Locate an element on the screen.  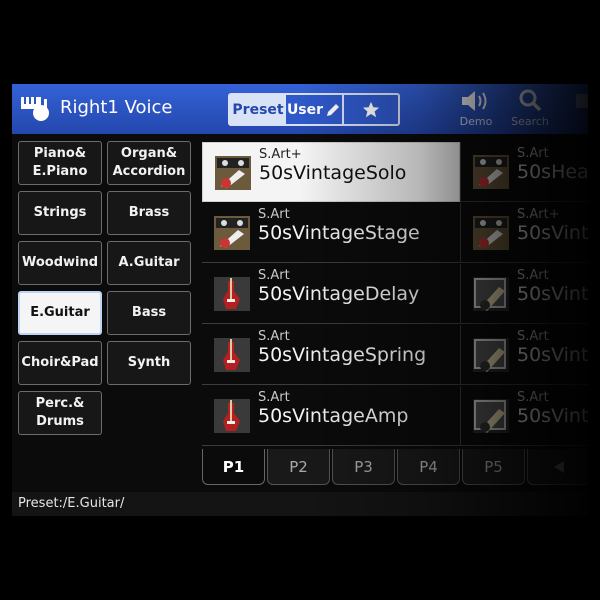
category-piano: Piano& E.Piano is located at coordinates (60, 163).